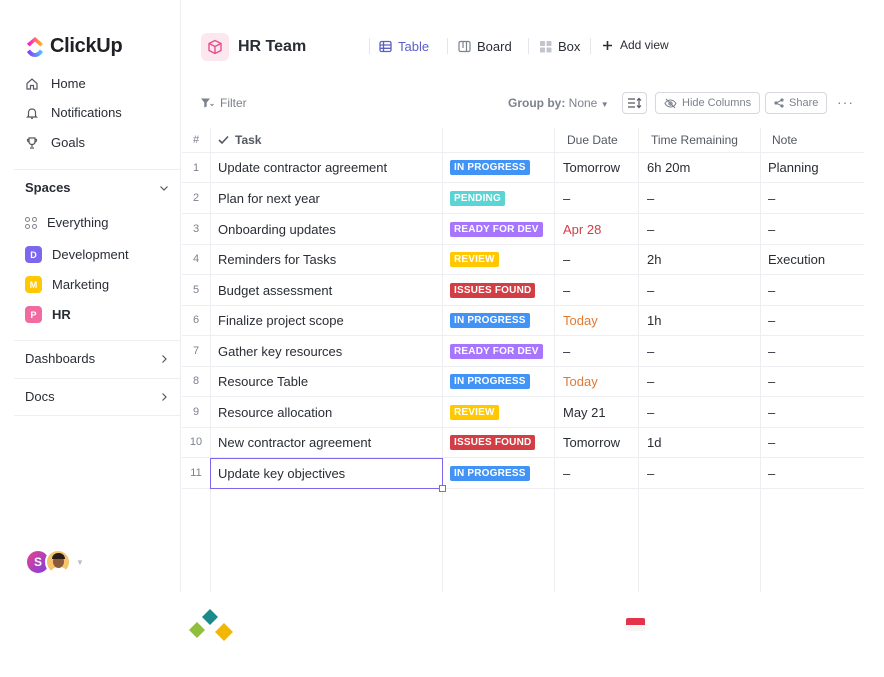  What do you see at coordinates (74, 46) in the screenshot?
I see `clickup-logo: ClickUp` at bounding box center [74, 46].